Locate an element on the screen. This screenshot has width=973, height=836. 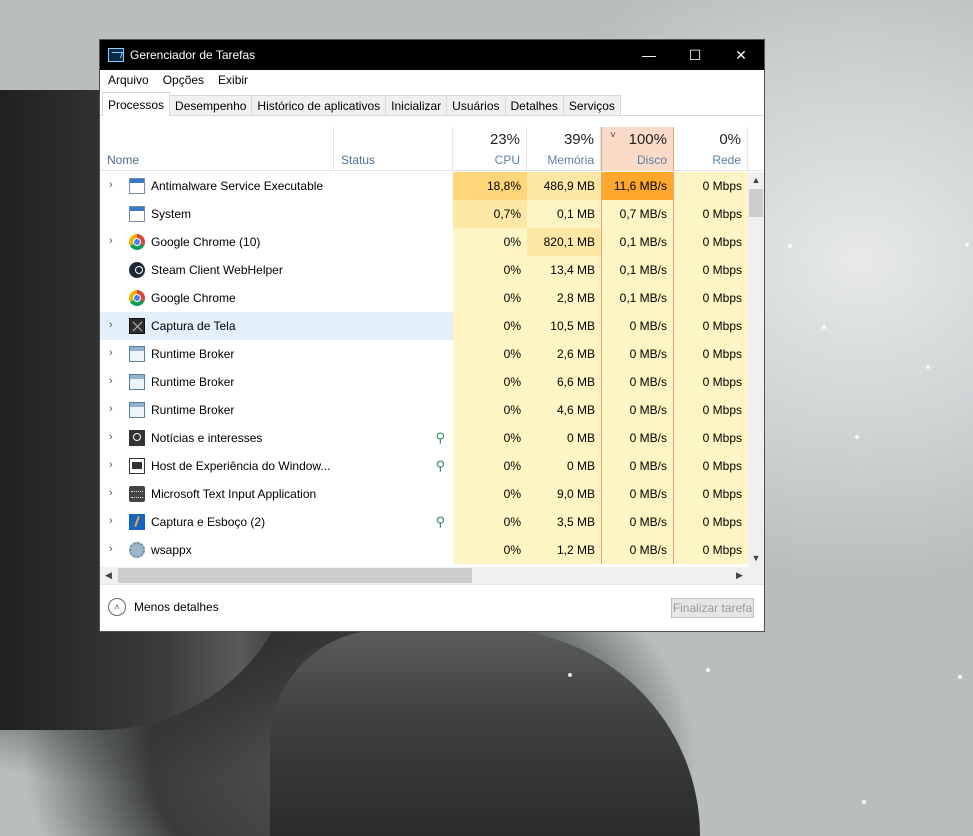
process-name: Steam Client WebHelper is located at coordinates (217, 270).